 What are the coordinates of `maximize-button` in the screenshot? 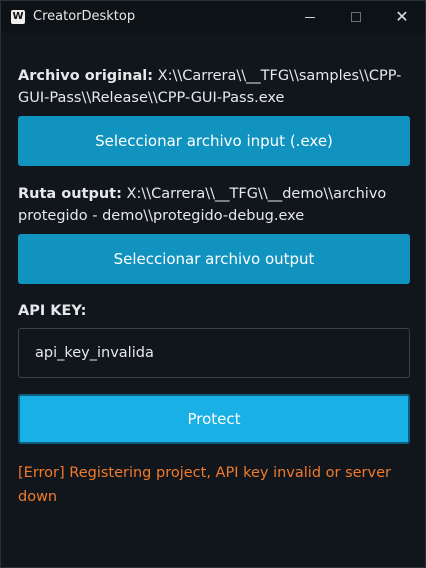 It's located at (356, 17).